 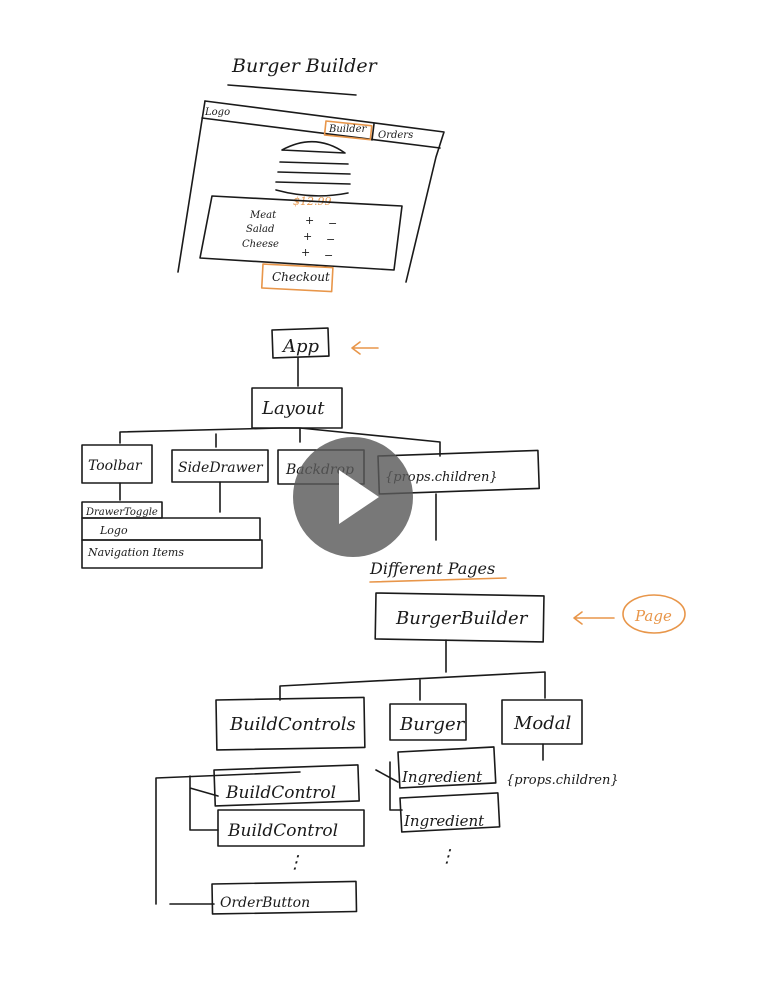 I want to click on burgerbuilder-label: BurgerBuilder, so click(x=462, y=618).